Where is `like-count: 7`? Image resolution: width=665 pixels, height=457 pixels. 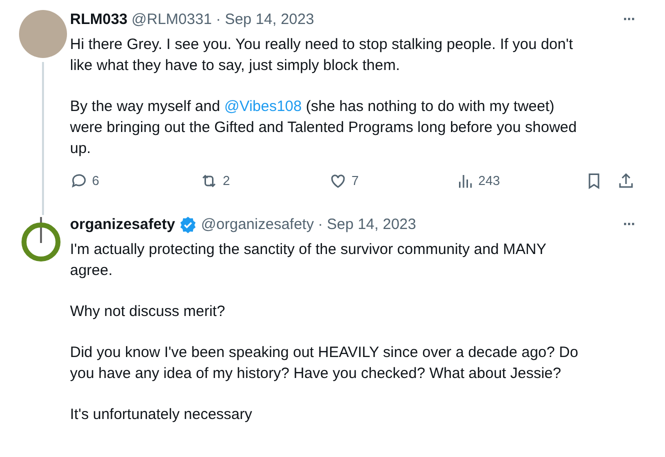 like-count: 7 is located at coordinates (355, 181).